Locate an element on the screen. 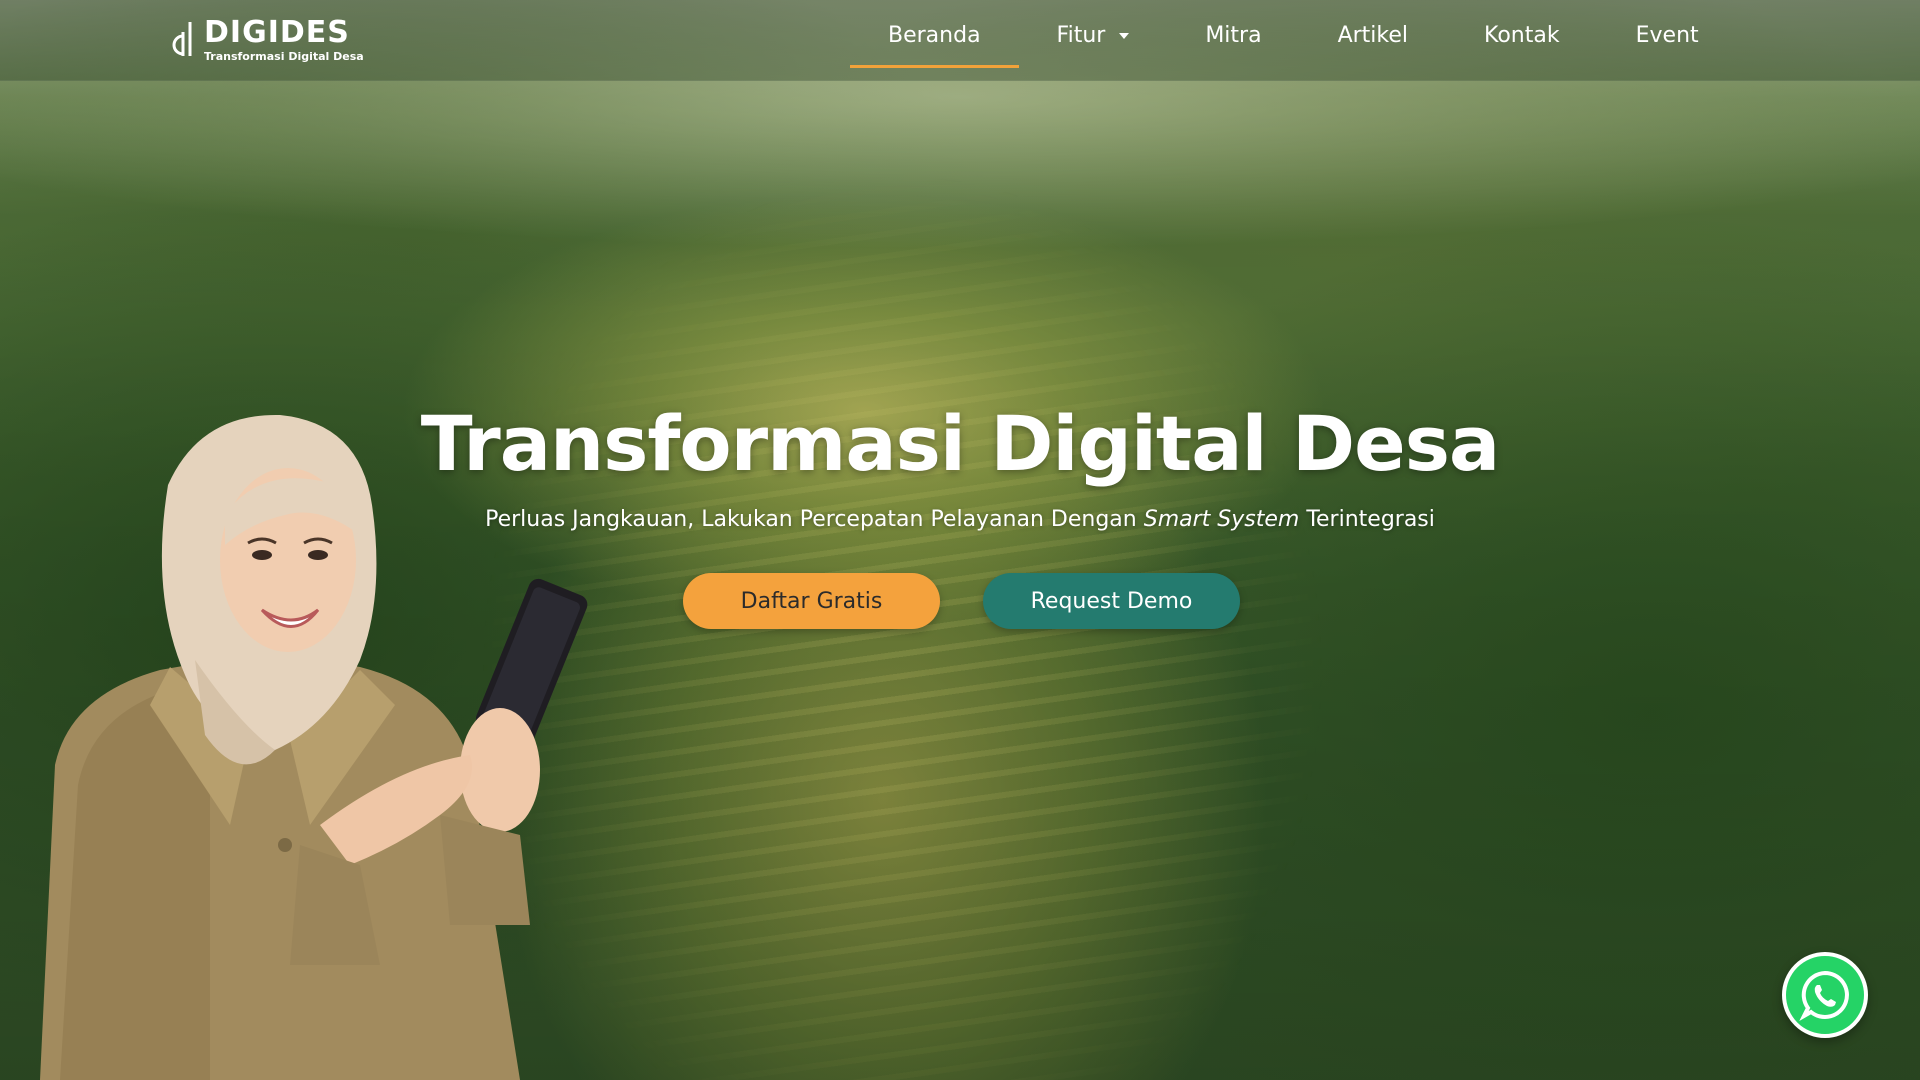 Image resolution: width=1920 pixels, height=1080 pixels. nav-item-label: Beranda is located at coordinates (934, 35).